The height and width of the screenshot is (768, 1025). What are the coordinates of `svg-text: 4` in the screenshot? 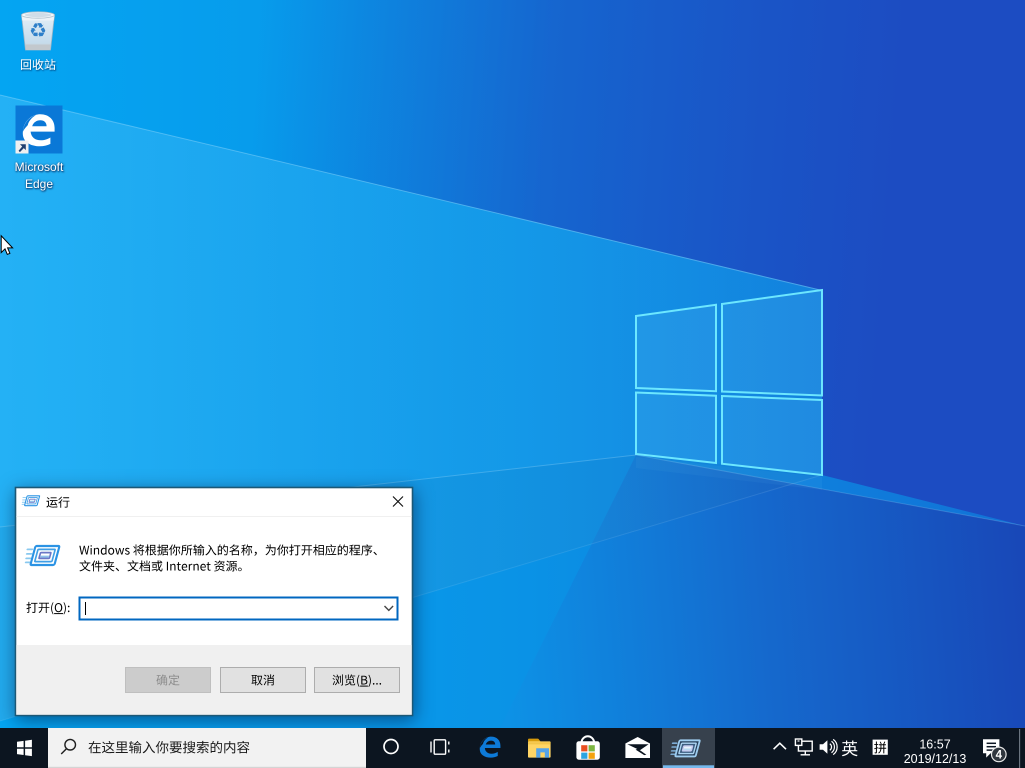 It's located at (999, 756).